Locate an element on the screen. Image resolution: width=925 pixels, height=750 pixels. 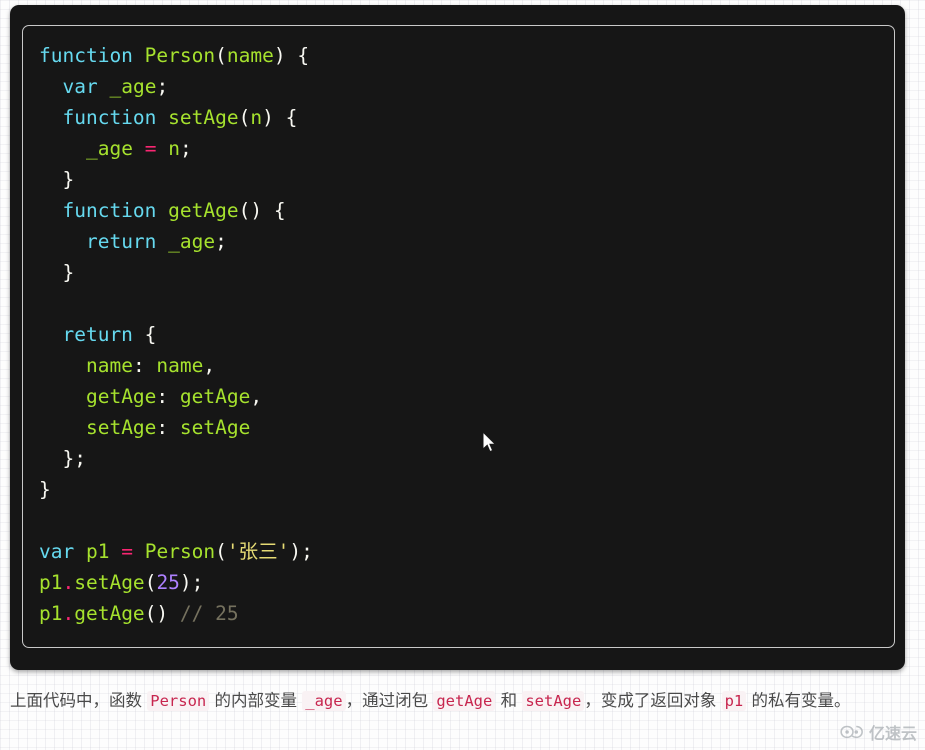
code-line: getAge: getAge, is located at coordinates (150, 396).